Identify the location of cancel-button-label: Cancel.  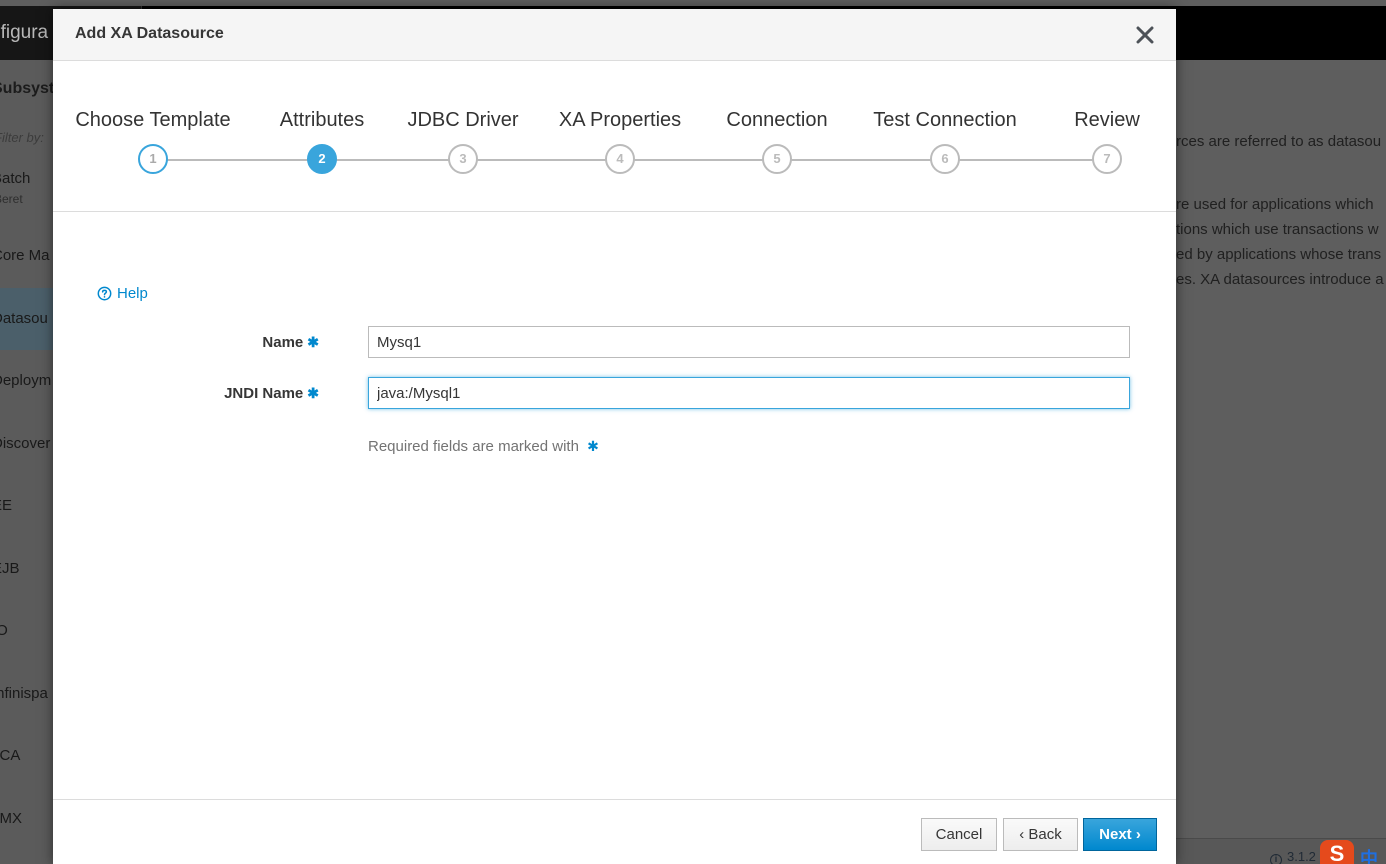
(959, 834).